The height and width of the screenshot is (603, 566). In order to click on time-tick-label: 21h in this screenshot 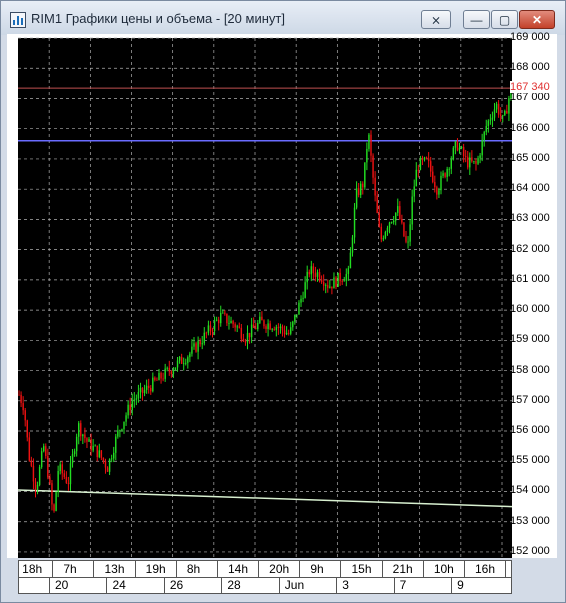, I will do `click(402, 569)`.